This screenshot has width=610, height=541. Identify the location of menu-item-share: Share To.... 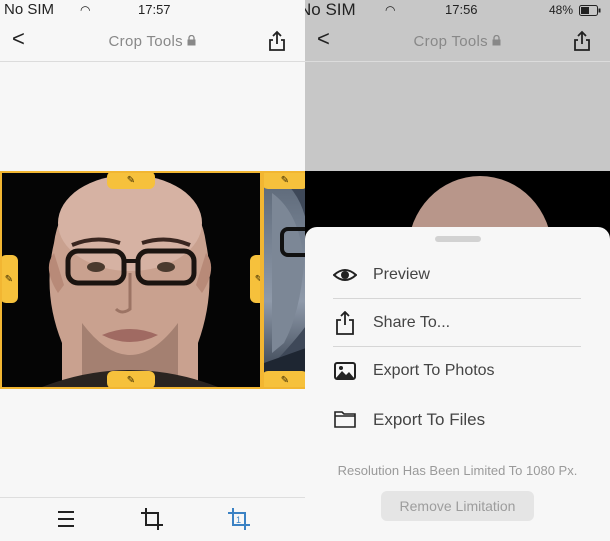
(457, 323).